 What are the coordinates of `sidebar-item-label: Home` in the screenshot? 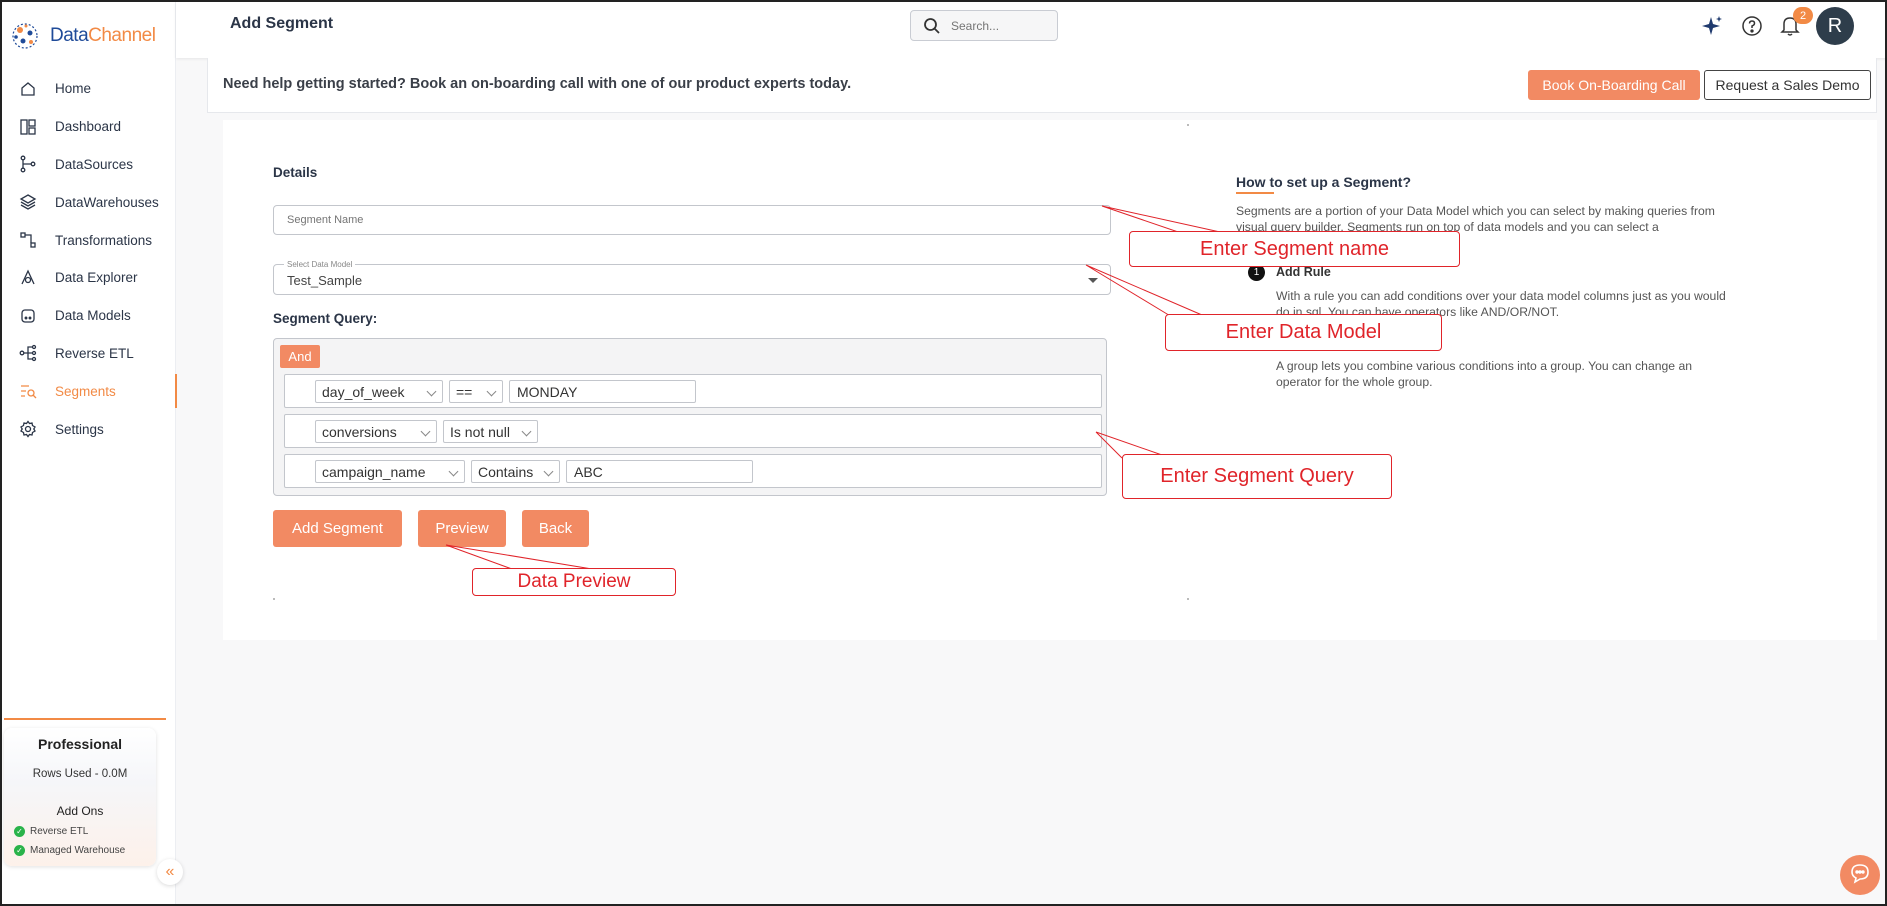 It's located at (73, 89).